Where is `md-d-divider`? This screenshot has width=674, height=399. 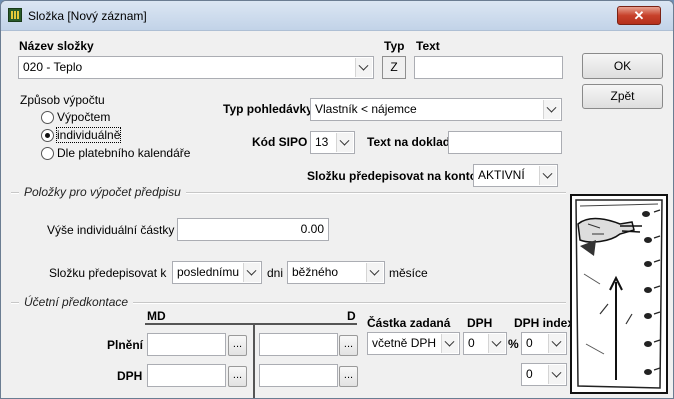 md-d-divider is located at coordinates (254, 360).